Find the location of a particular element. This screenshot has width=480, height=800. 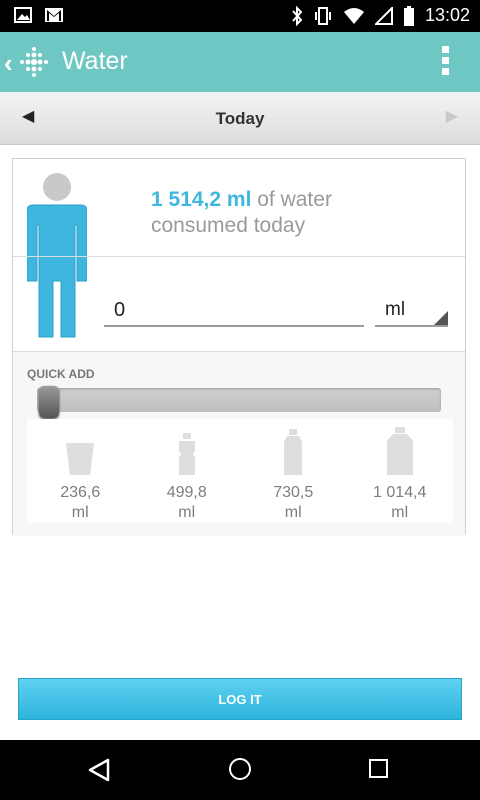

gmail-notification-icon is located at coordinates (54, 15).